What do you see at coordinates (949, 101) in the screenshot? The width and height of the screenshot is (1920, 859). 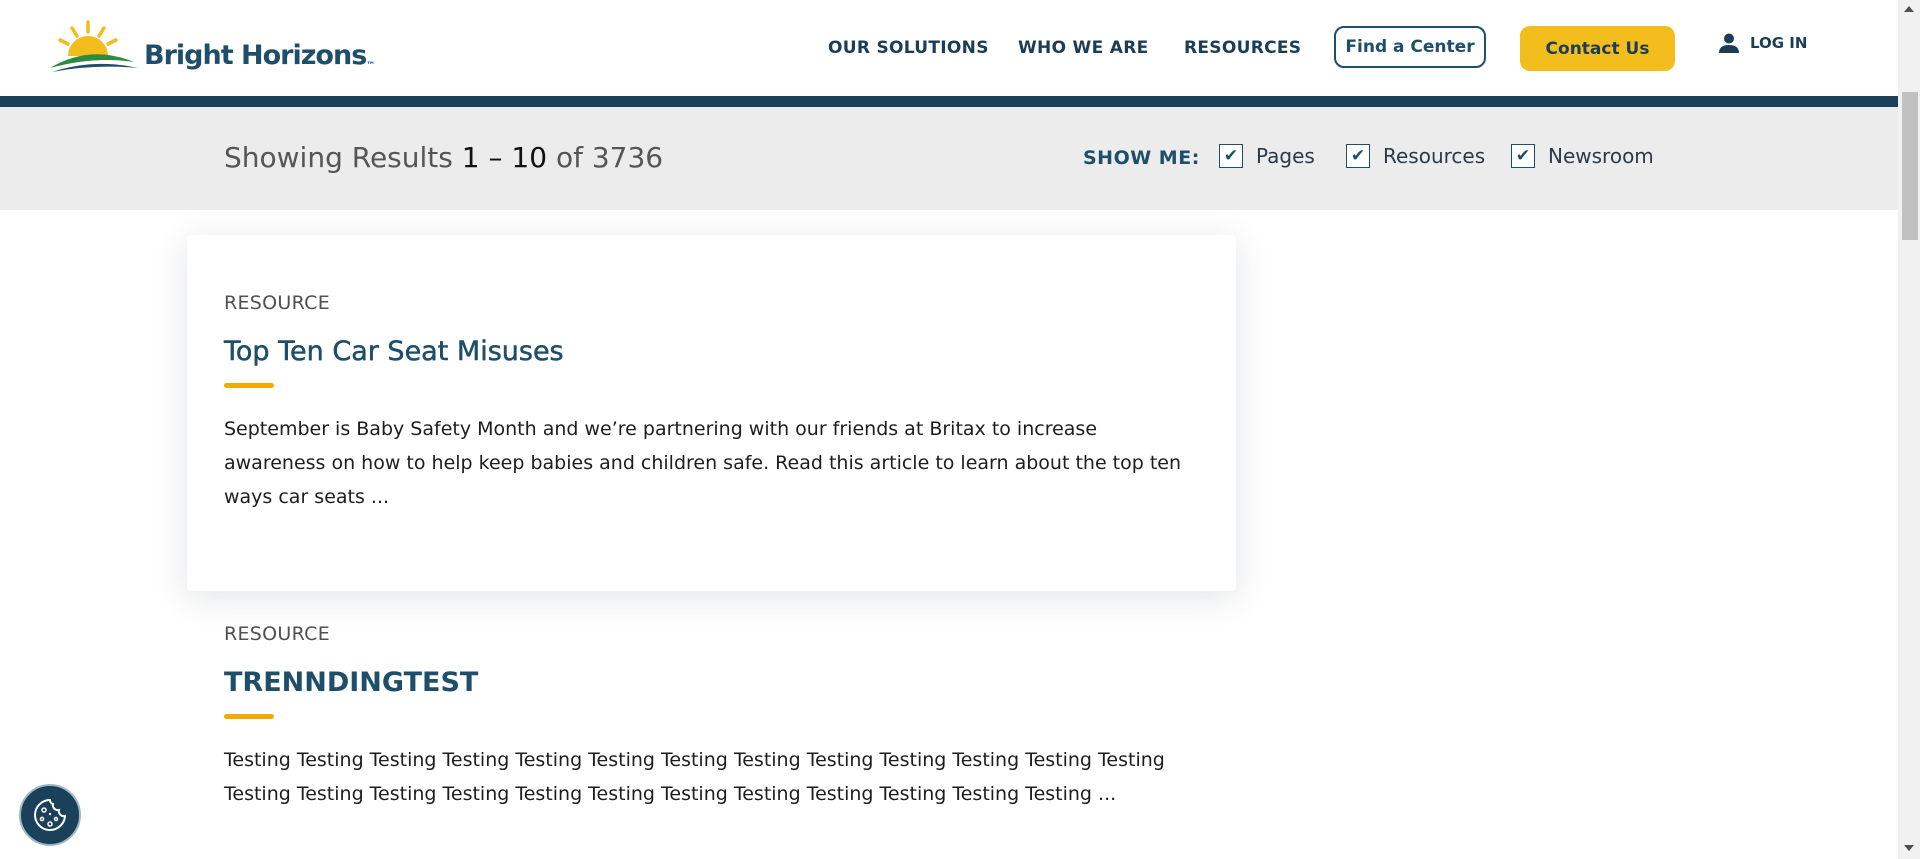 I see `header-divider-bar` at bounding box center [949, 101].